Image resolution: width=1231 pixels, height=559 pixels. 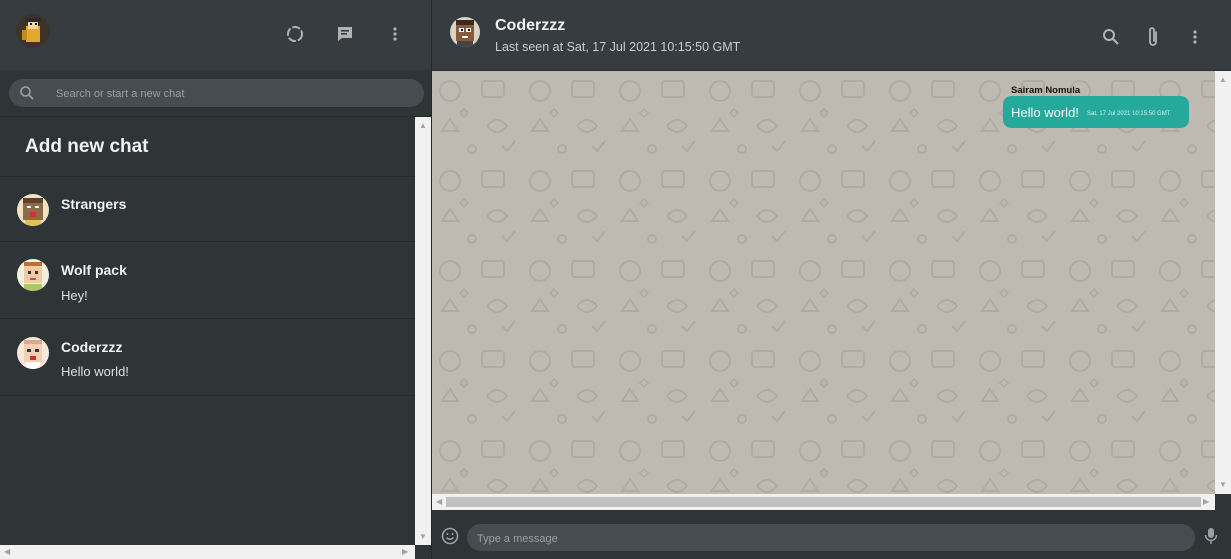 What do you see at coordinates (530, 25) in the screenshot?
I see `contact-name: Coderzzz` at bounding box center [530, 25].